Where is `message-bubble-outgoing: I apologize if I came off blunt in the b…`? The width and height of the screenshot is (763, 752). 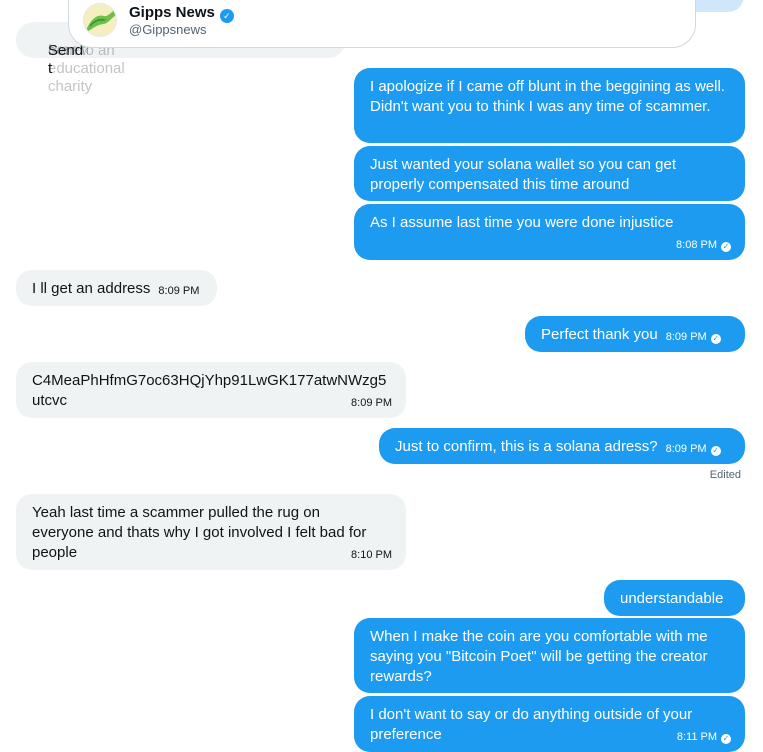
message-bubble-outgoing: I apologize if I came off blunt in the b… is located at coordinates (549, 105).